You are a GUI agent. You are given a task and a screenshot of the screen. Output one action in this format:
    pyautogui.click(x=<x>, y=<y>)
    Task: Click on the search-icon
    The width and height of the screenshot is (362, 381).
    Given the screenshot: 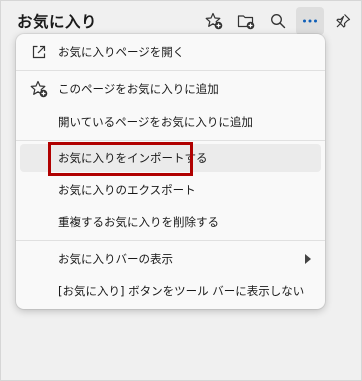 What is the action you would take?
    pyautogui.click(x=278, y=21)
    